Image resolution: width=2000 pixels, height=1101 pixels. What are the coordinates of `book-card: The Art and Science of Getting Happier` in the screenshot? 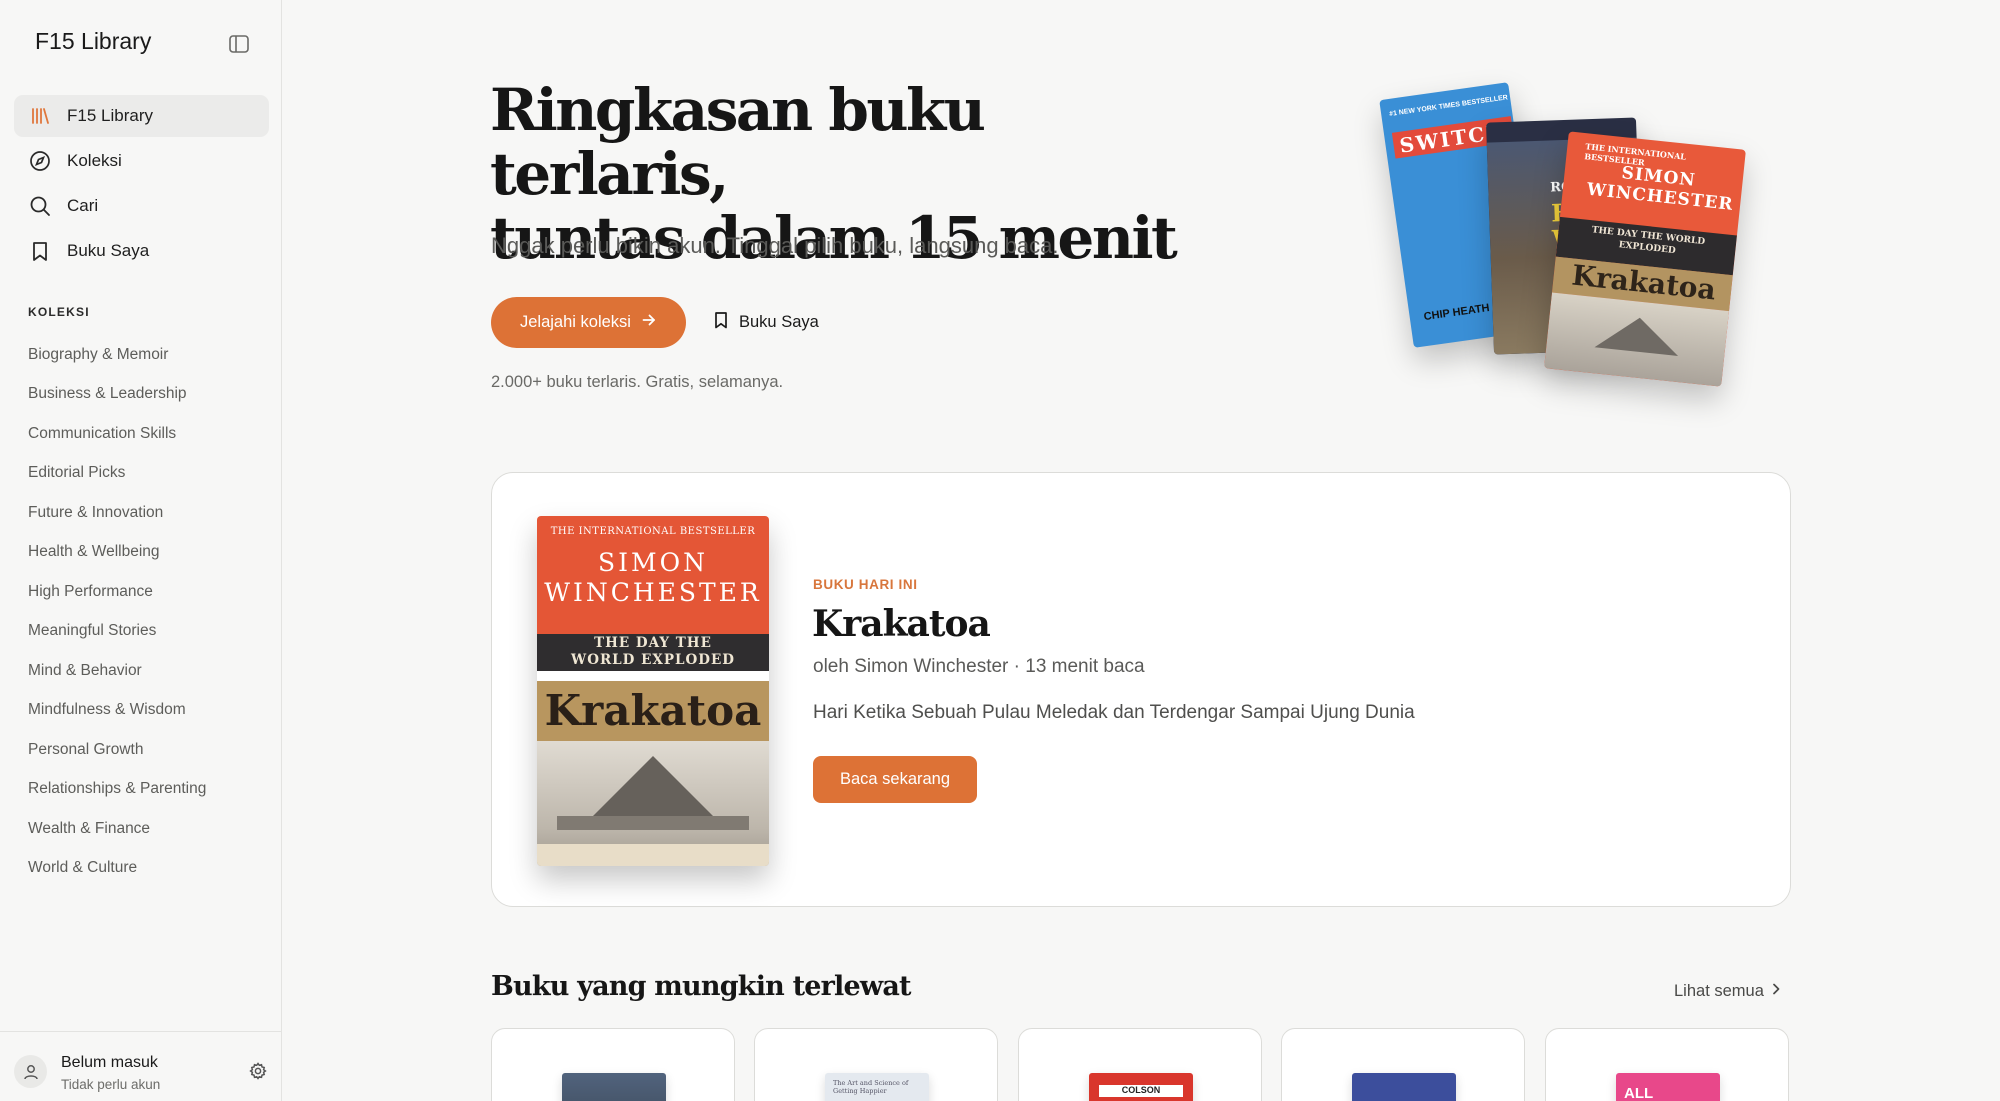 It's located at (876, 1064).